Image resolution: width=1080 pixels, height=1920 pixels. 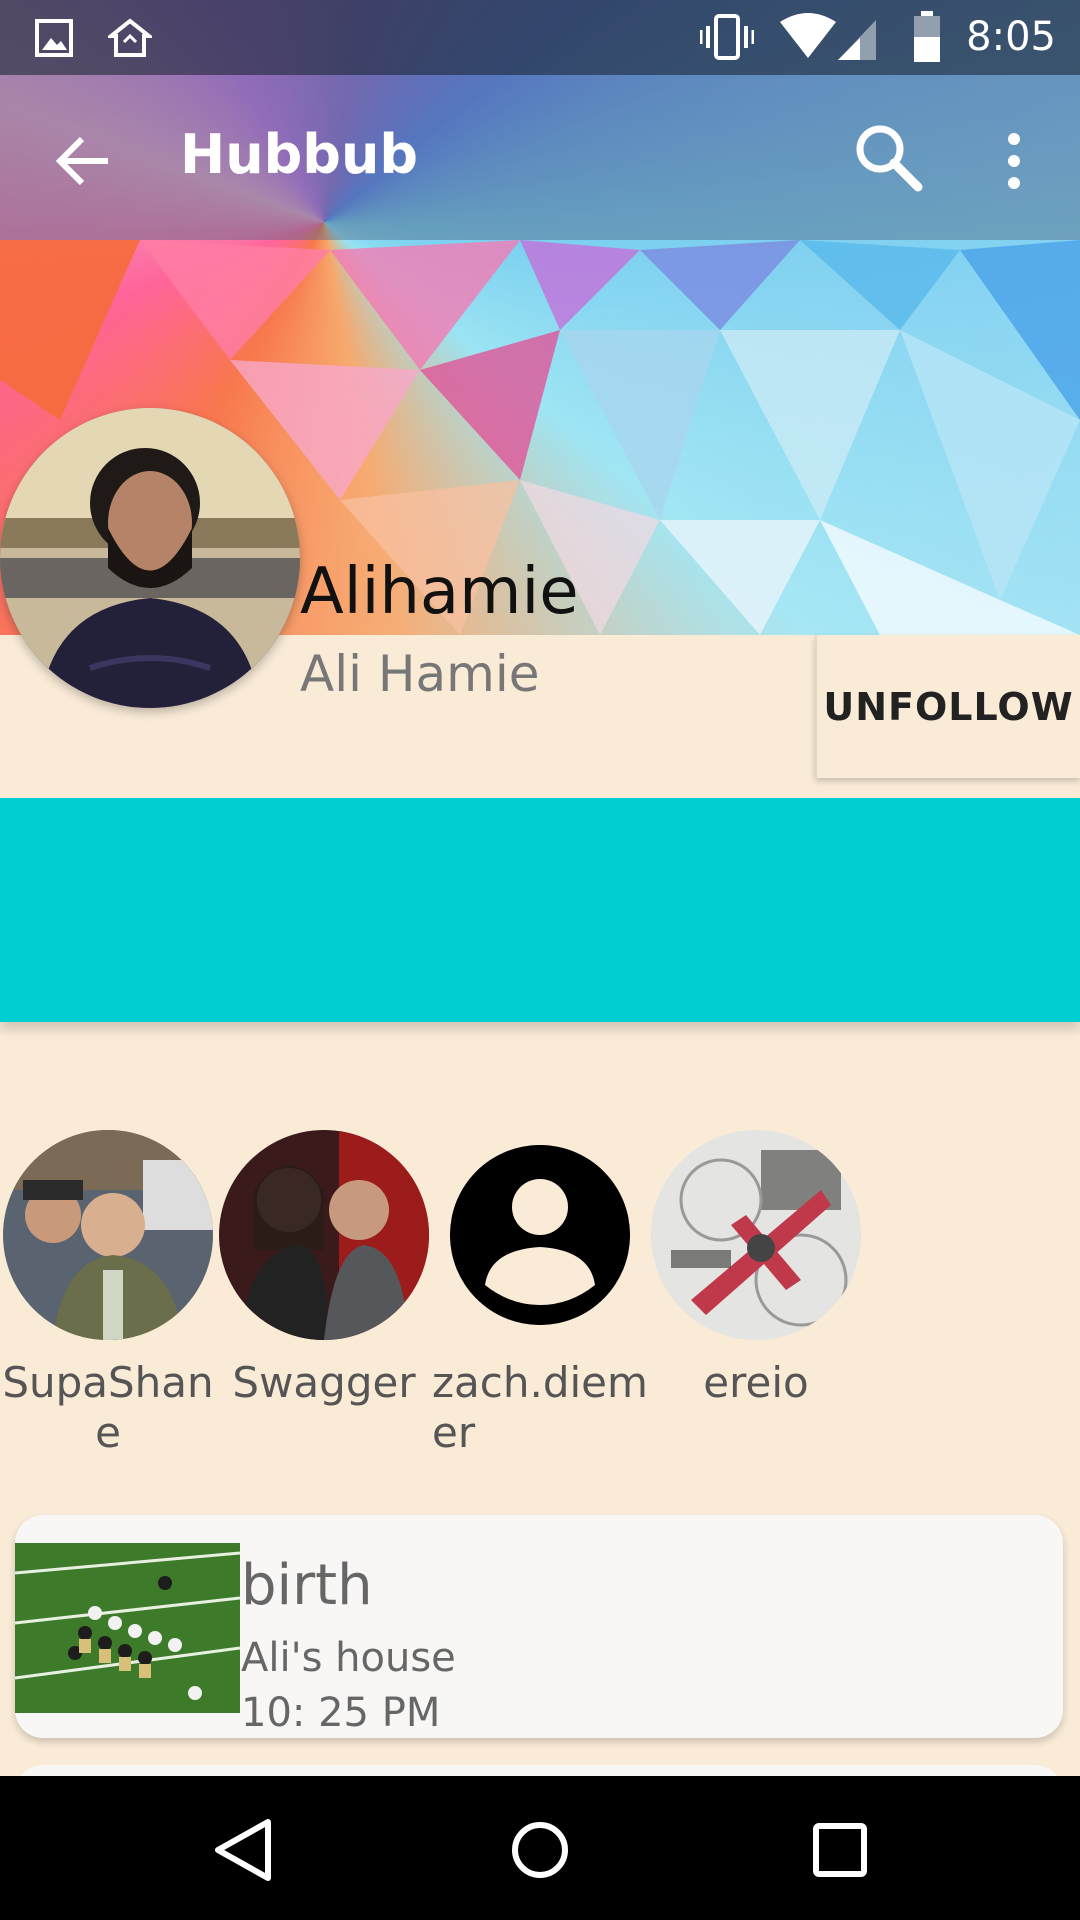 What do you see at coordinates (324, 1382) in the screenshot?
I see `following-name: Swagger` at bounding box center [324, 1382].